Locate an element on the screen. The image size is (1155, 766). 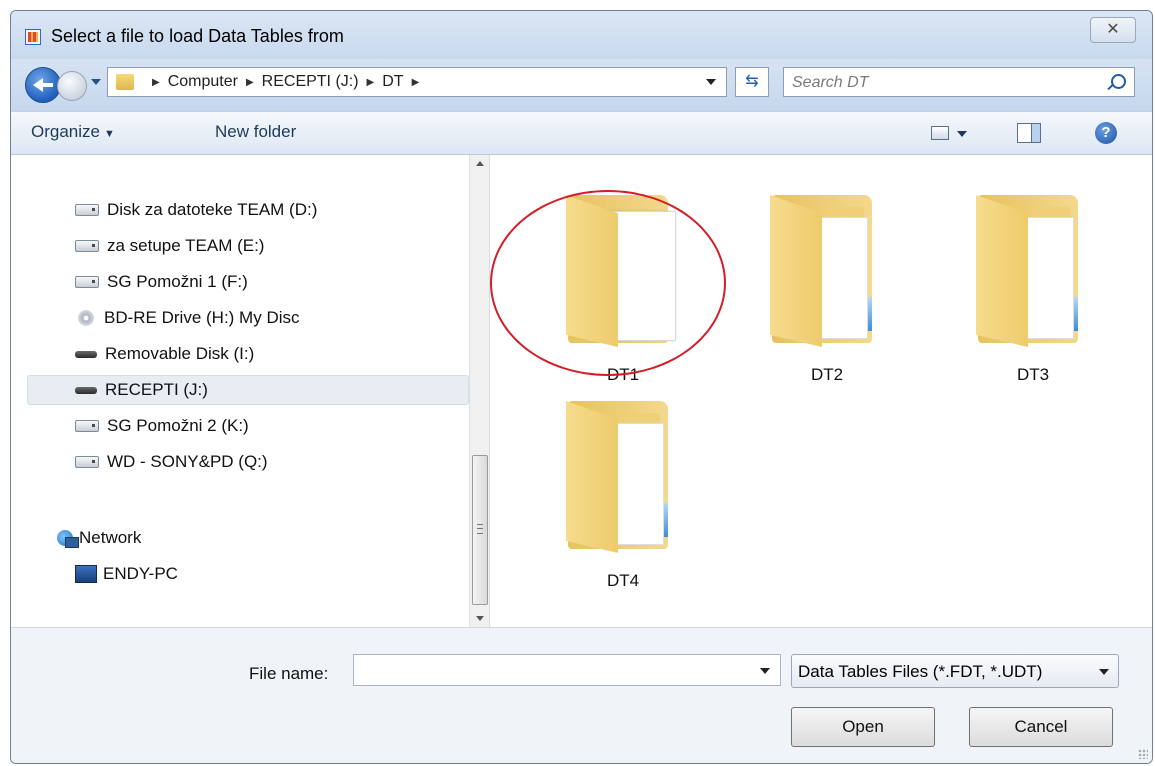
search-box is located at coordinates (959, 82).